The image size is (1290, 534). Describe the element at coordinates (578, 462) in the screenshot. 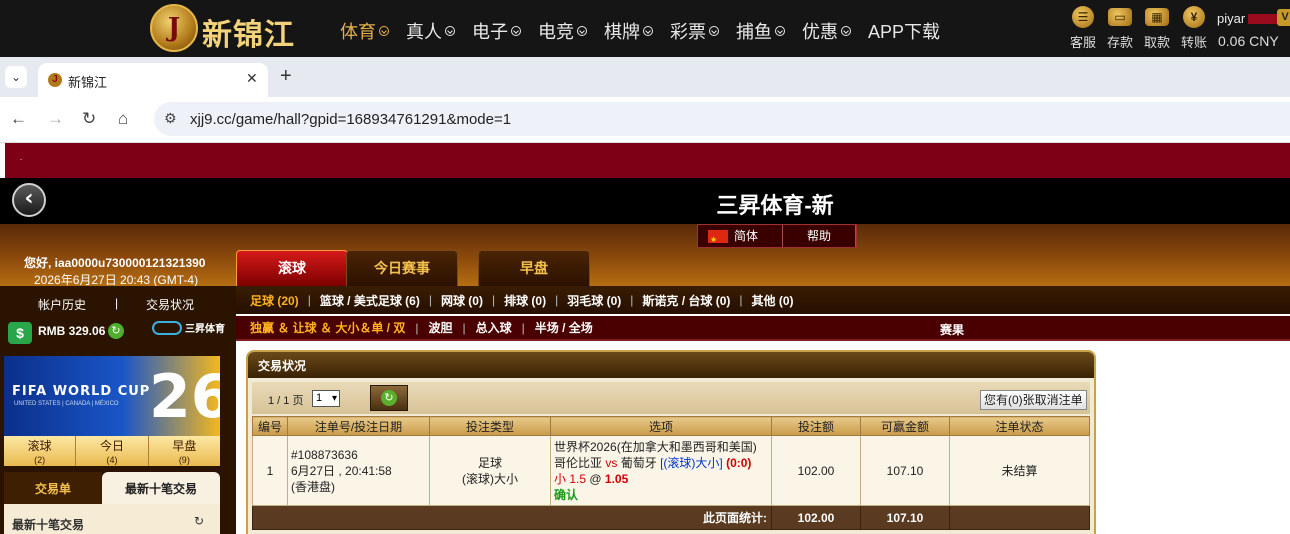

I see `home-team: 哥伦比亚` at that location.